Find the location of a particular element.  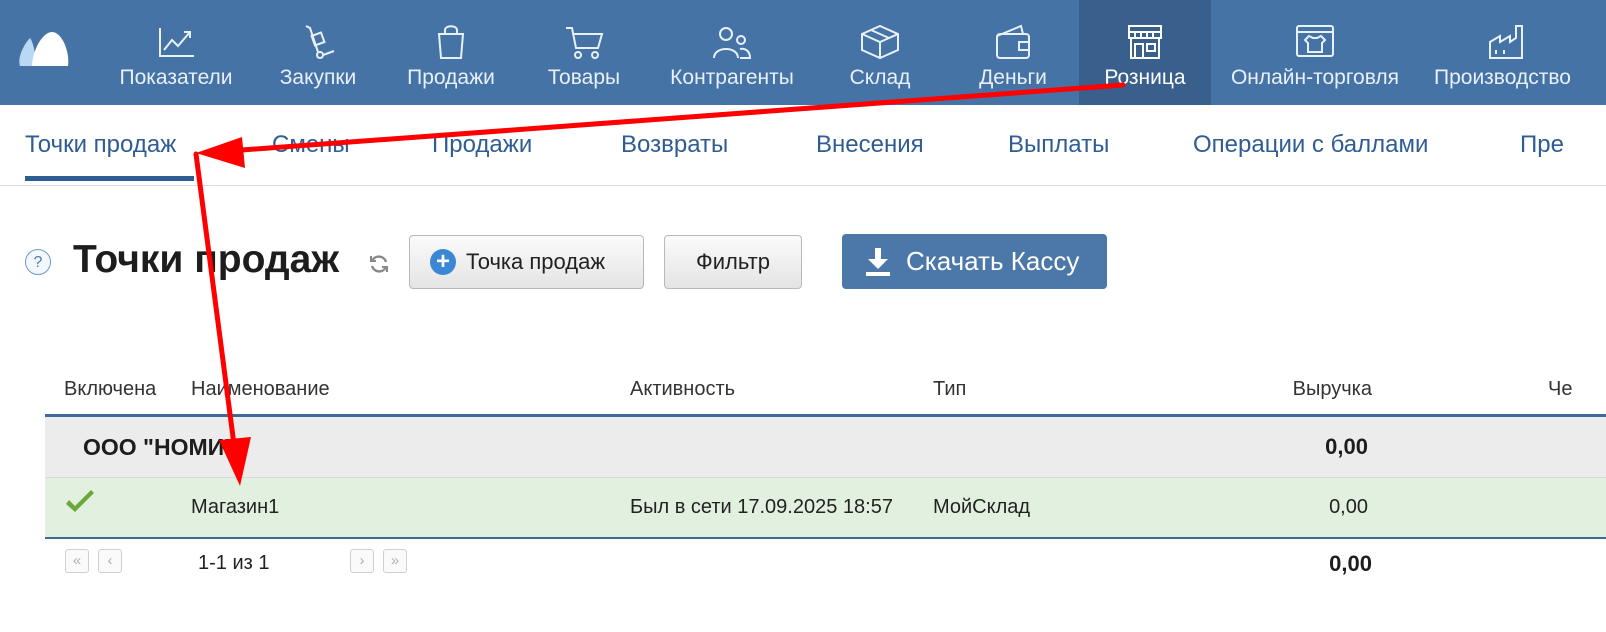

shopping-cart-icon is located at coordinates (585, 43).